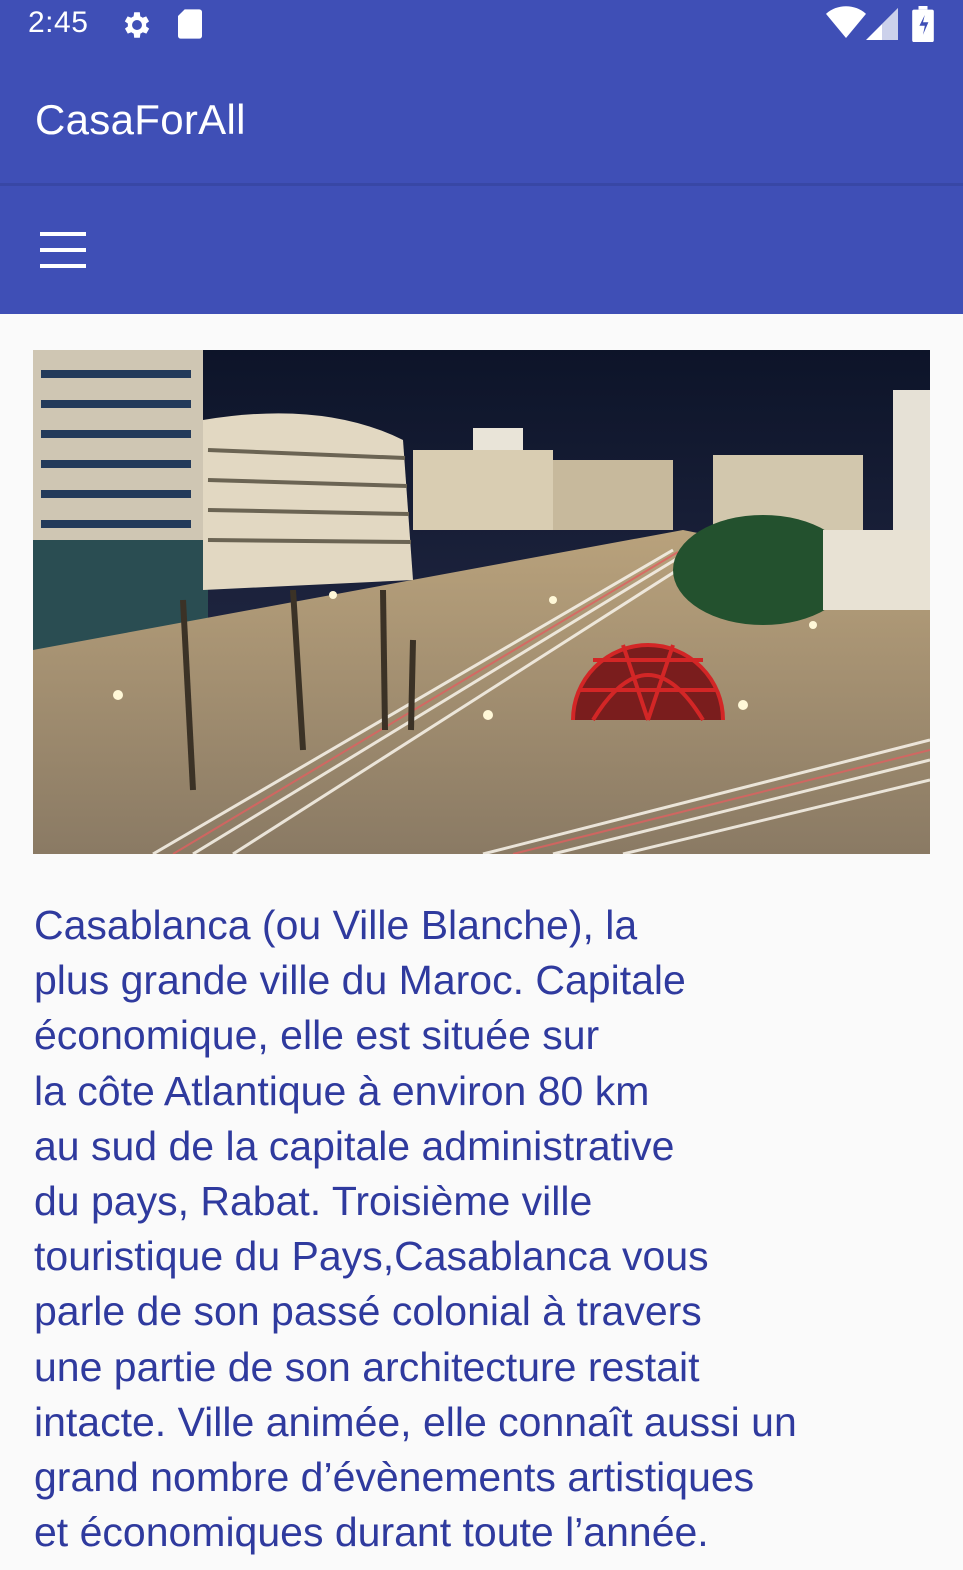 The height and width of the screenshot is (1570, 963). Describe the element at coordinates (58, 22) in the screenshot. I see `status-time: 2:45` at that location.